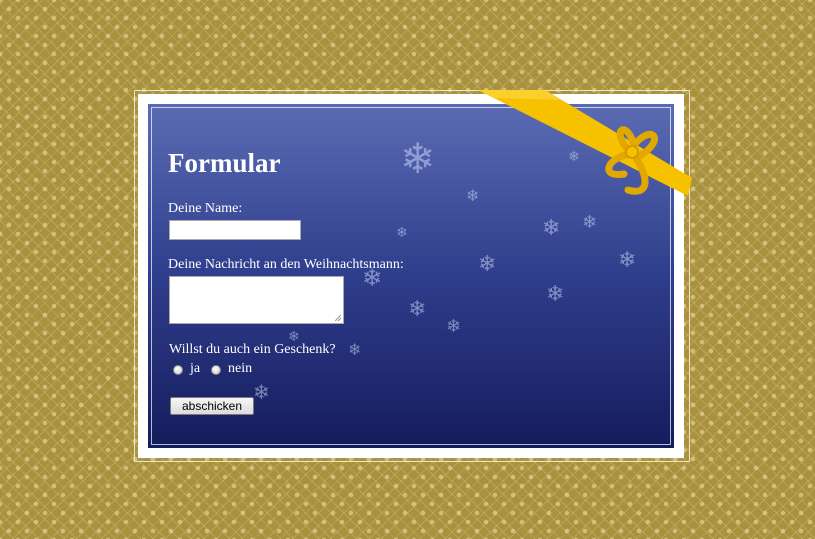  What do you see at coordinates (286, 264) in the screenshot?
I see `message-label: Deine Nachricht an den Weihnachtsmann:` at bounding box center [286, 264].